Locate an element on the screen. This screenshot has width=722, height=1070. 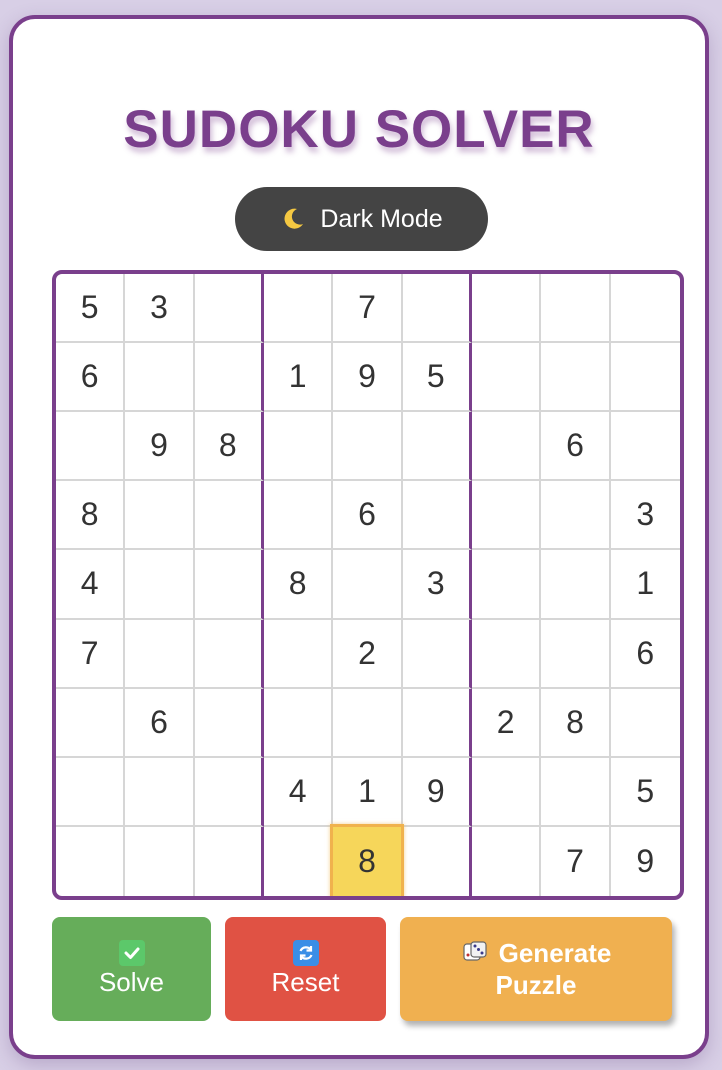
cell-value: 4 is located at coordinates (89, 583).